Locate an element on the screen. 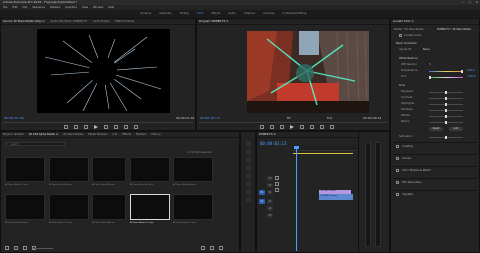  timeline-timecode: 00:00:03:13 is located at coordinates (273, 143).